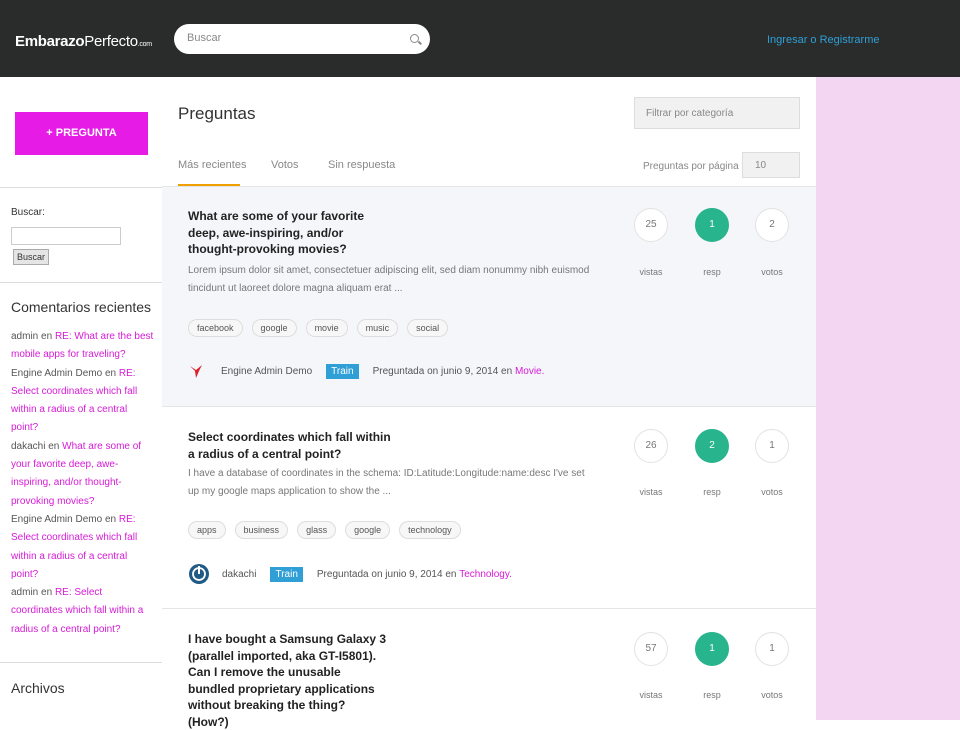 Image resolution: width=960 pixels, height=730 pixels. Describe the element at coordinates (217, 113) in the screenshot. I see `page-title: Preguntas` at that location.